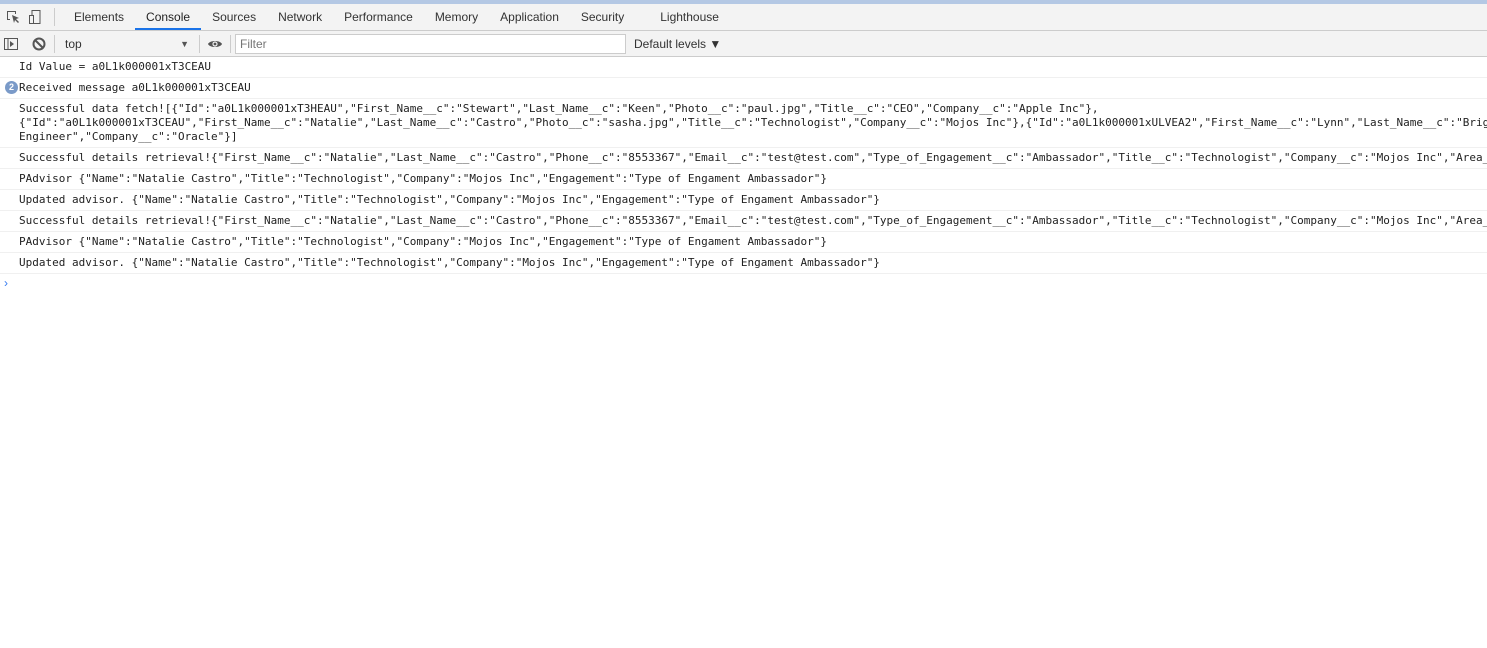 The height and width of the screenshot is (648, 1487). What do you see at coordinates (430, 43) in the screenshot?
I see `filter-input` at bounding box center [430, 43].